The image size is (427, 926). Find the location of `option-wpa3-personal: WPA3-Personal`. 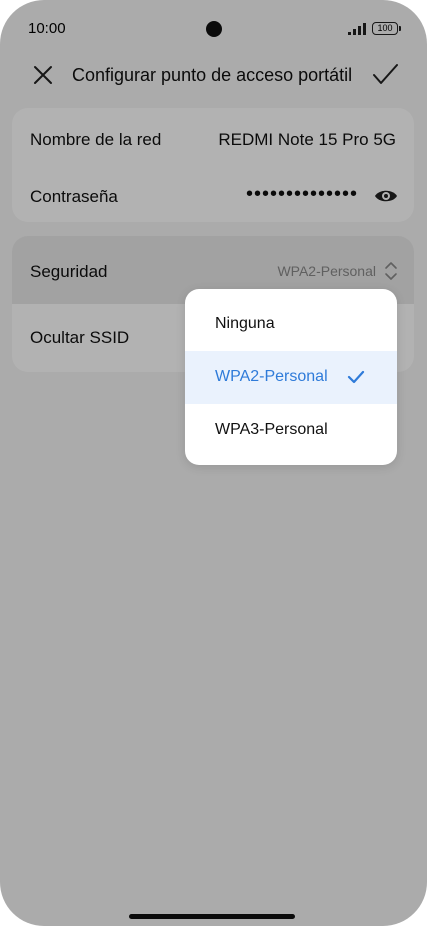

option-wpa3-personal: WPA3-Personal is located at coordinates (291, 430).